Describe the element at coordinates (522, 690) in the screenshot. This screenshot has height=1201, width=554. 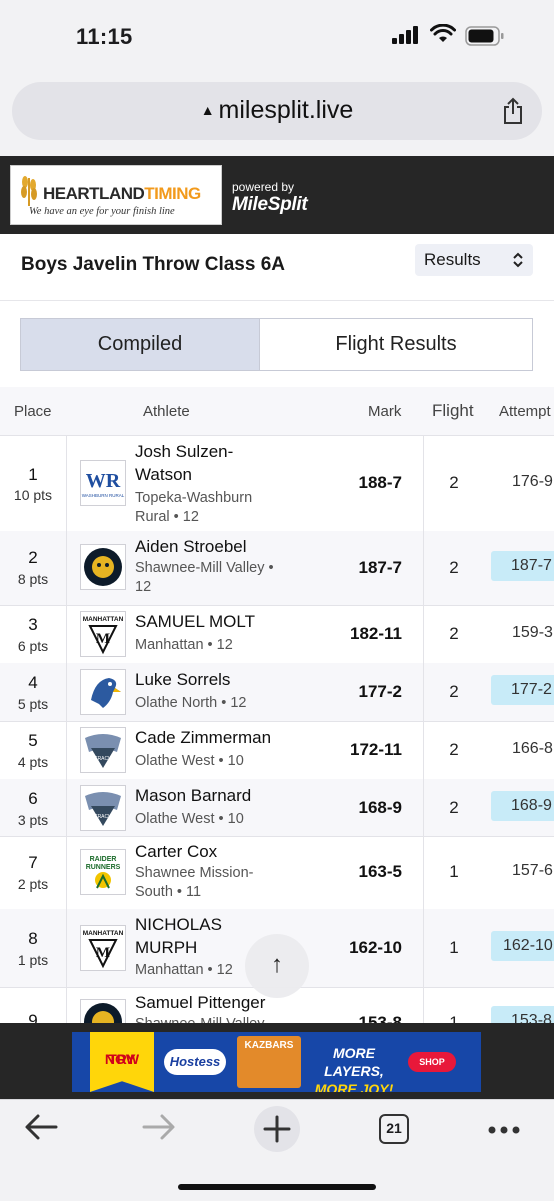
I see `attempt-value: 177-2` at that location.